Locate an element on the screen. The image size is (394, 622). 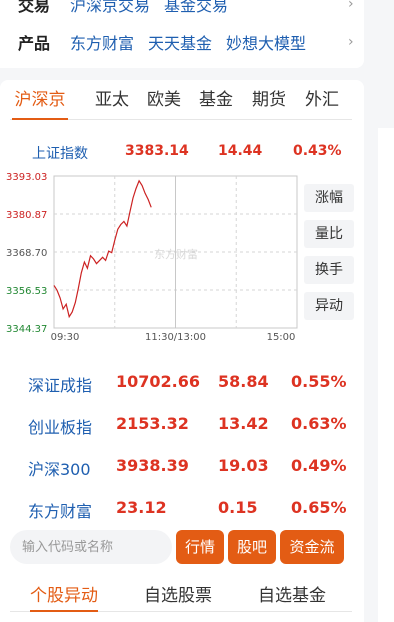
y-tick-label: 3380.87 is located at coordinates (26, 215).